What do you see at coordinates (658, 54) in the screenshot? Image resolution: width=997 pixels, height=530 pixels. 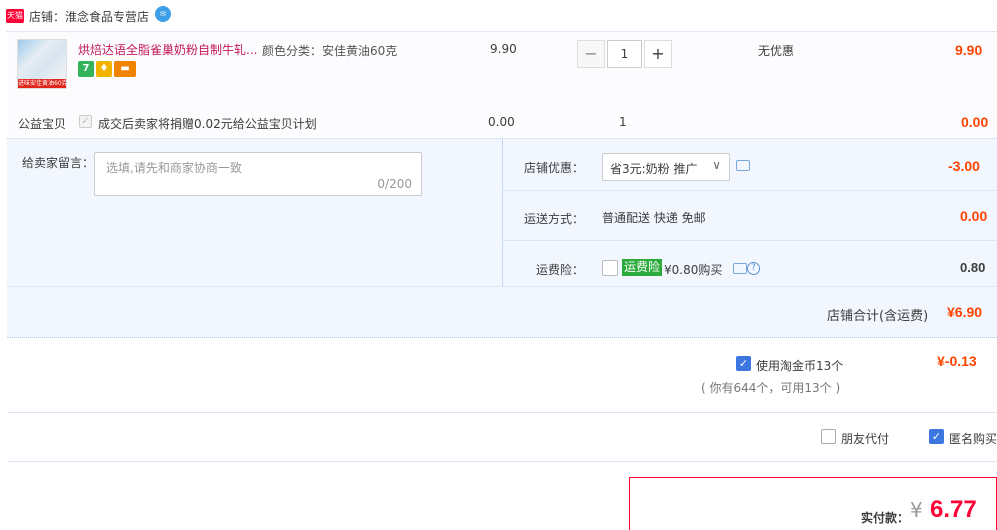 I see `quantity-increase-button: +` at bounding box center [658, 54].